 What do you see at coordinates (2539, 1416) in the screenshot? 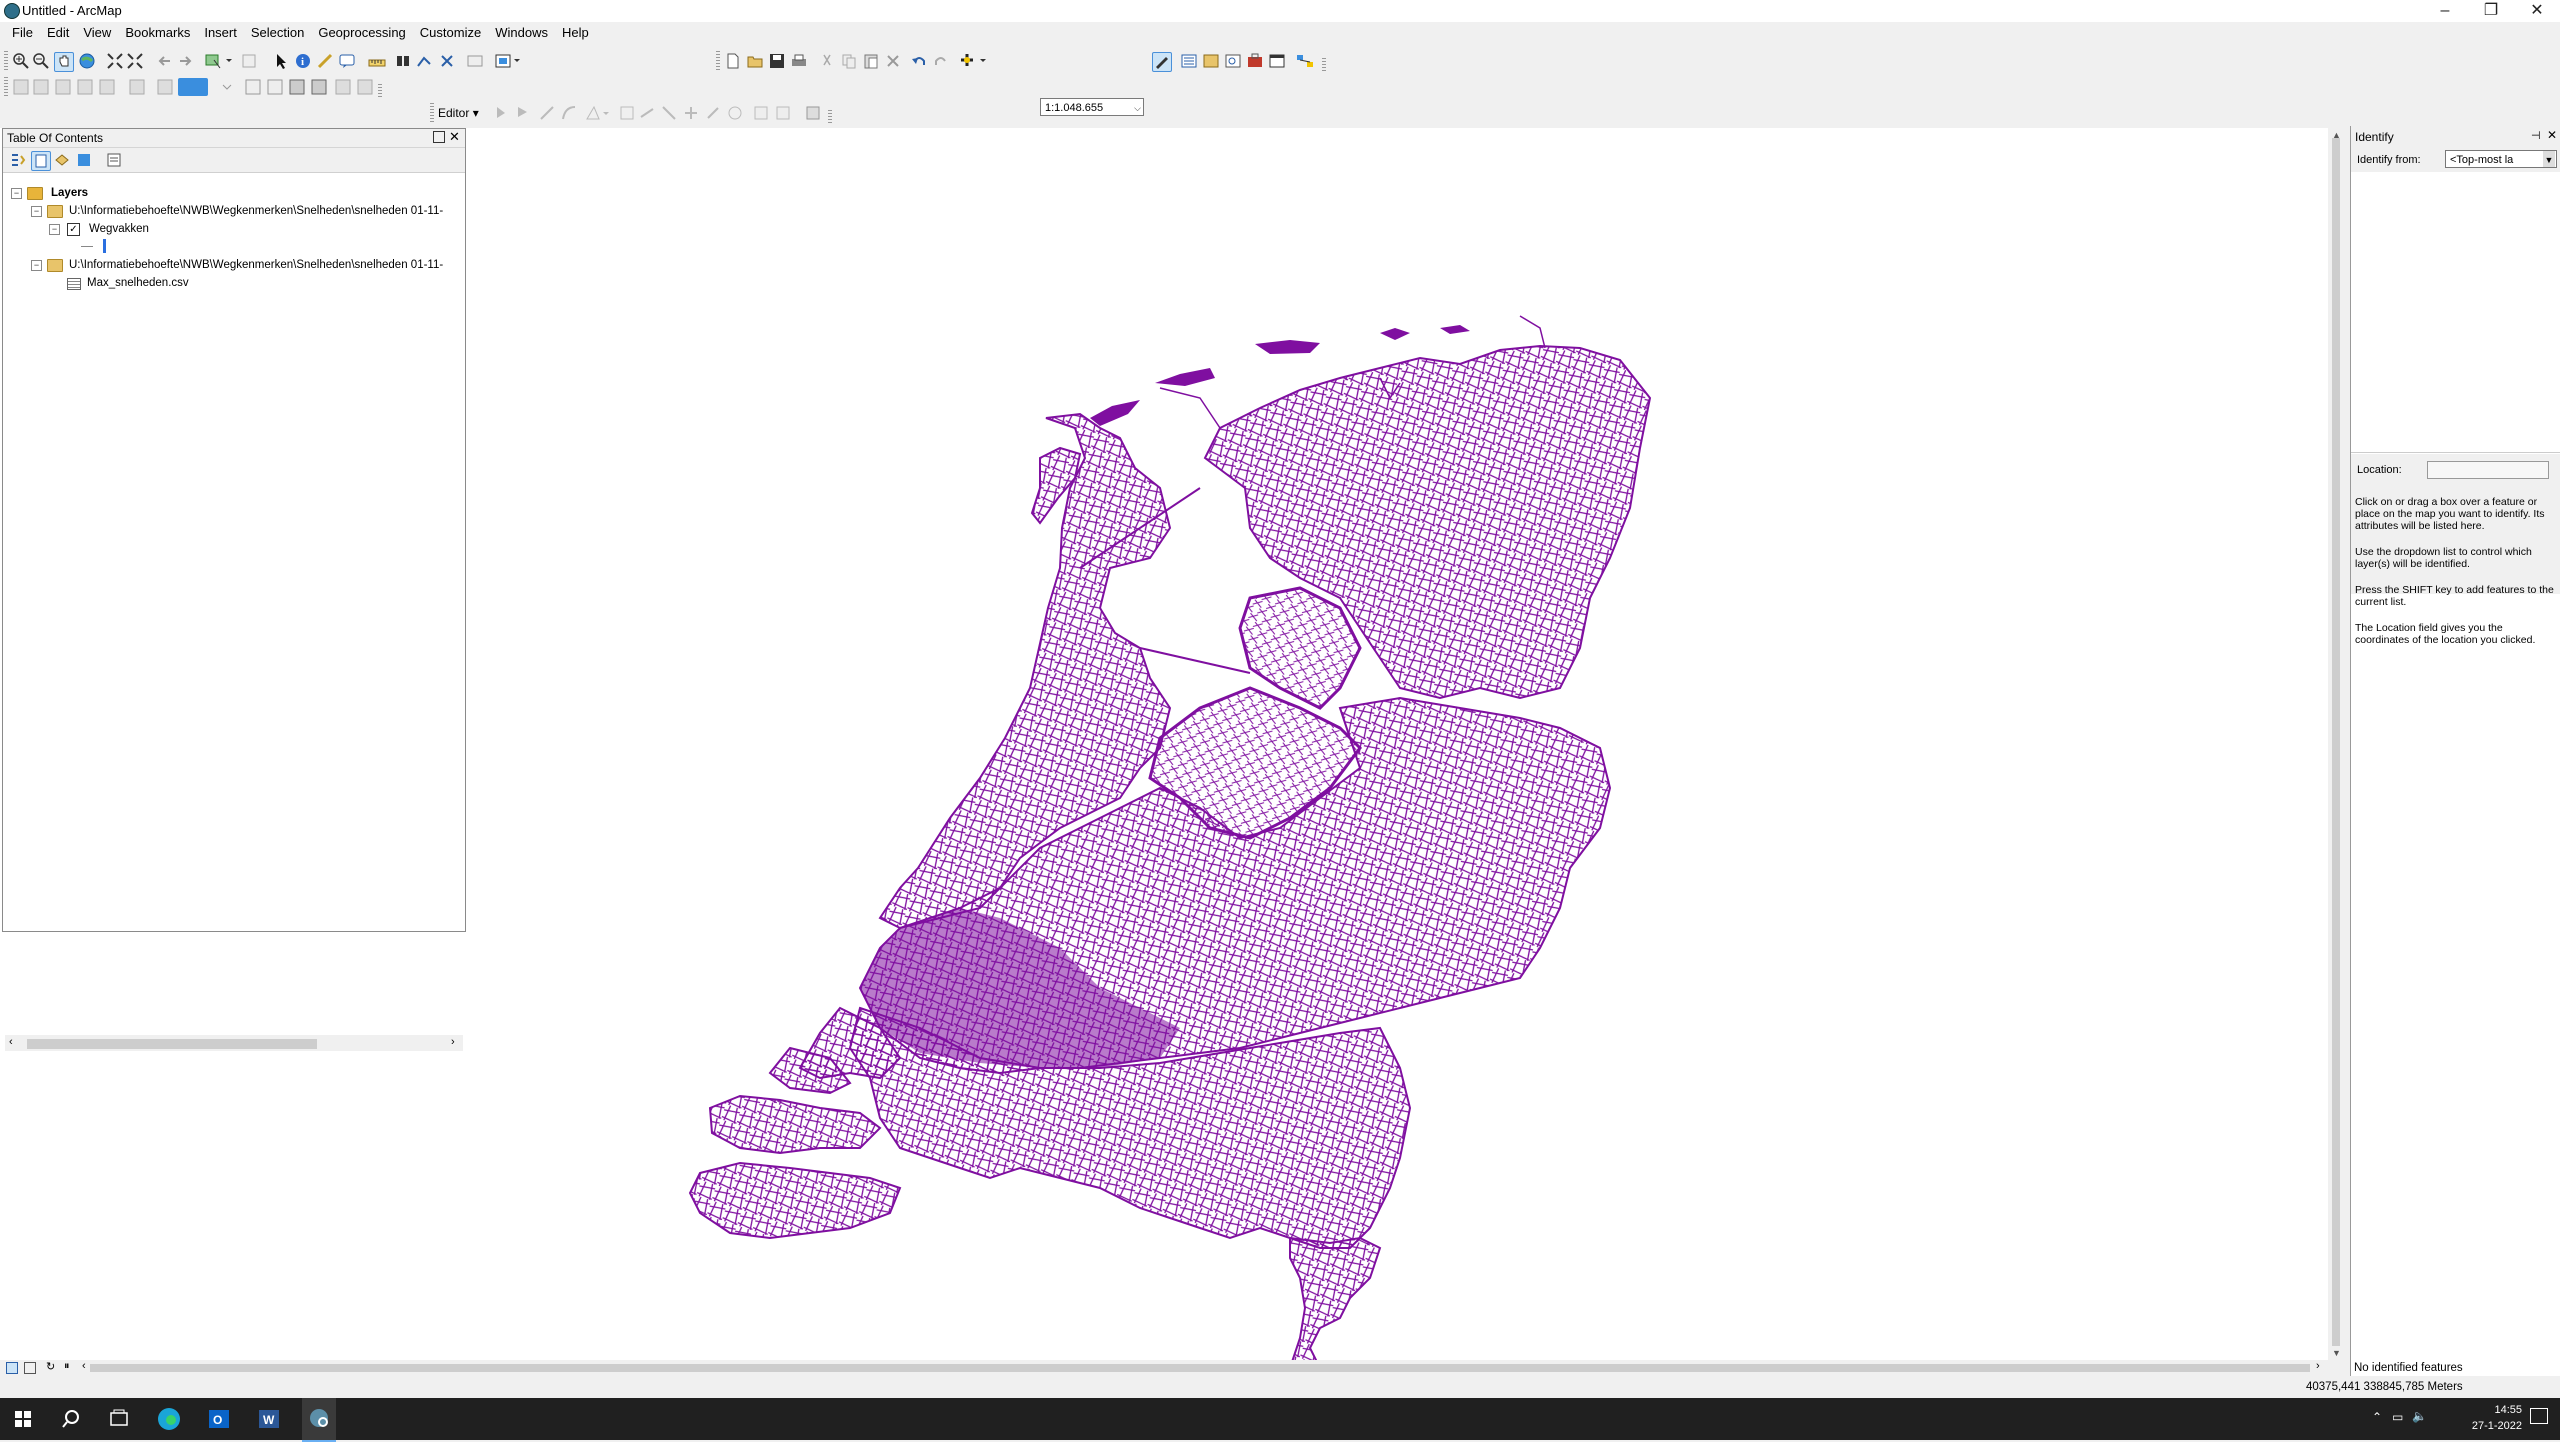
I see `notifications-icon` at bounding box center [2539, 1416].